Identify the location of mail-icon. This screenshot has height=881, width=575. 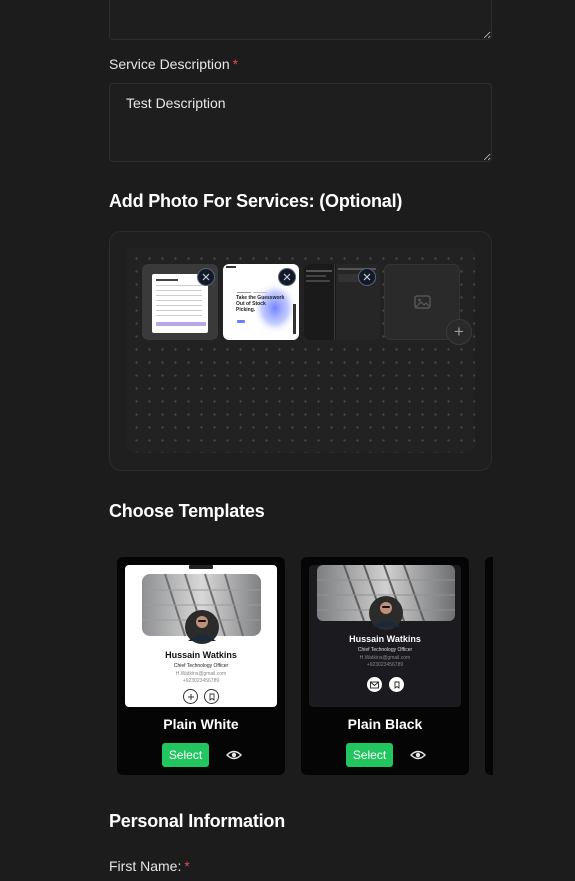
(374, 684).